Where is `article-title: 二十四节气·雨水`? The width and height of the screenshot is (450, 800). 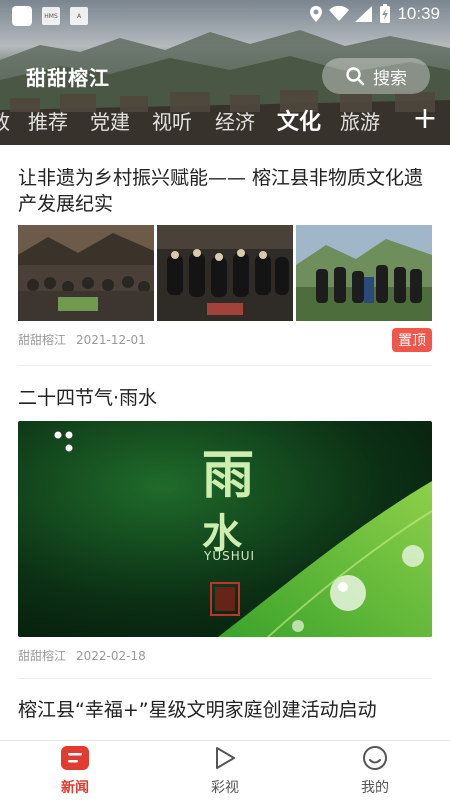
article-title: 二十四节气·雨水 is located at coordinates (88, 398).